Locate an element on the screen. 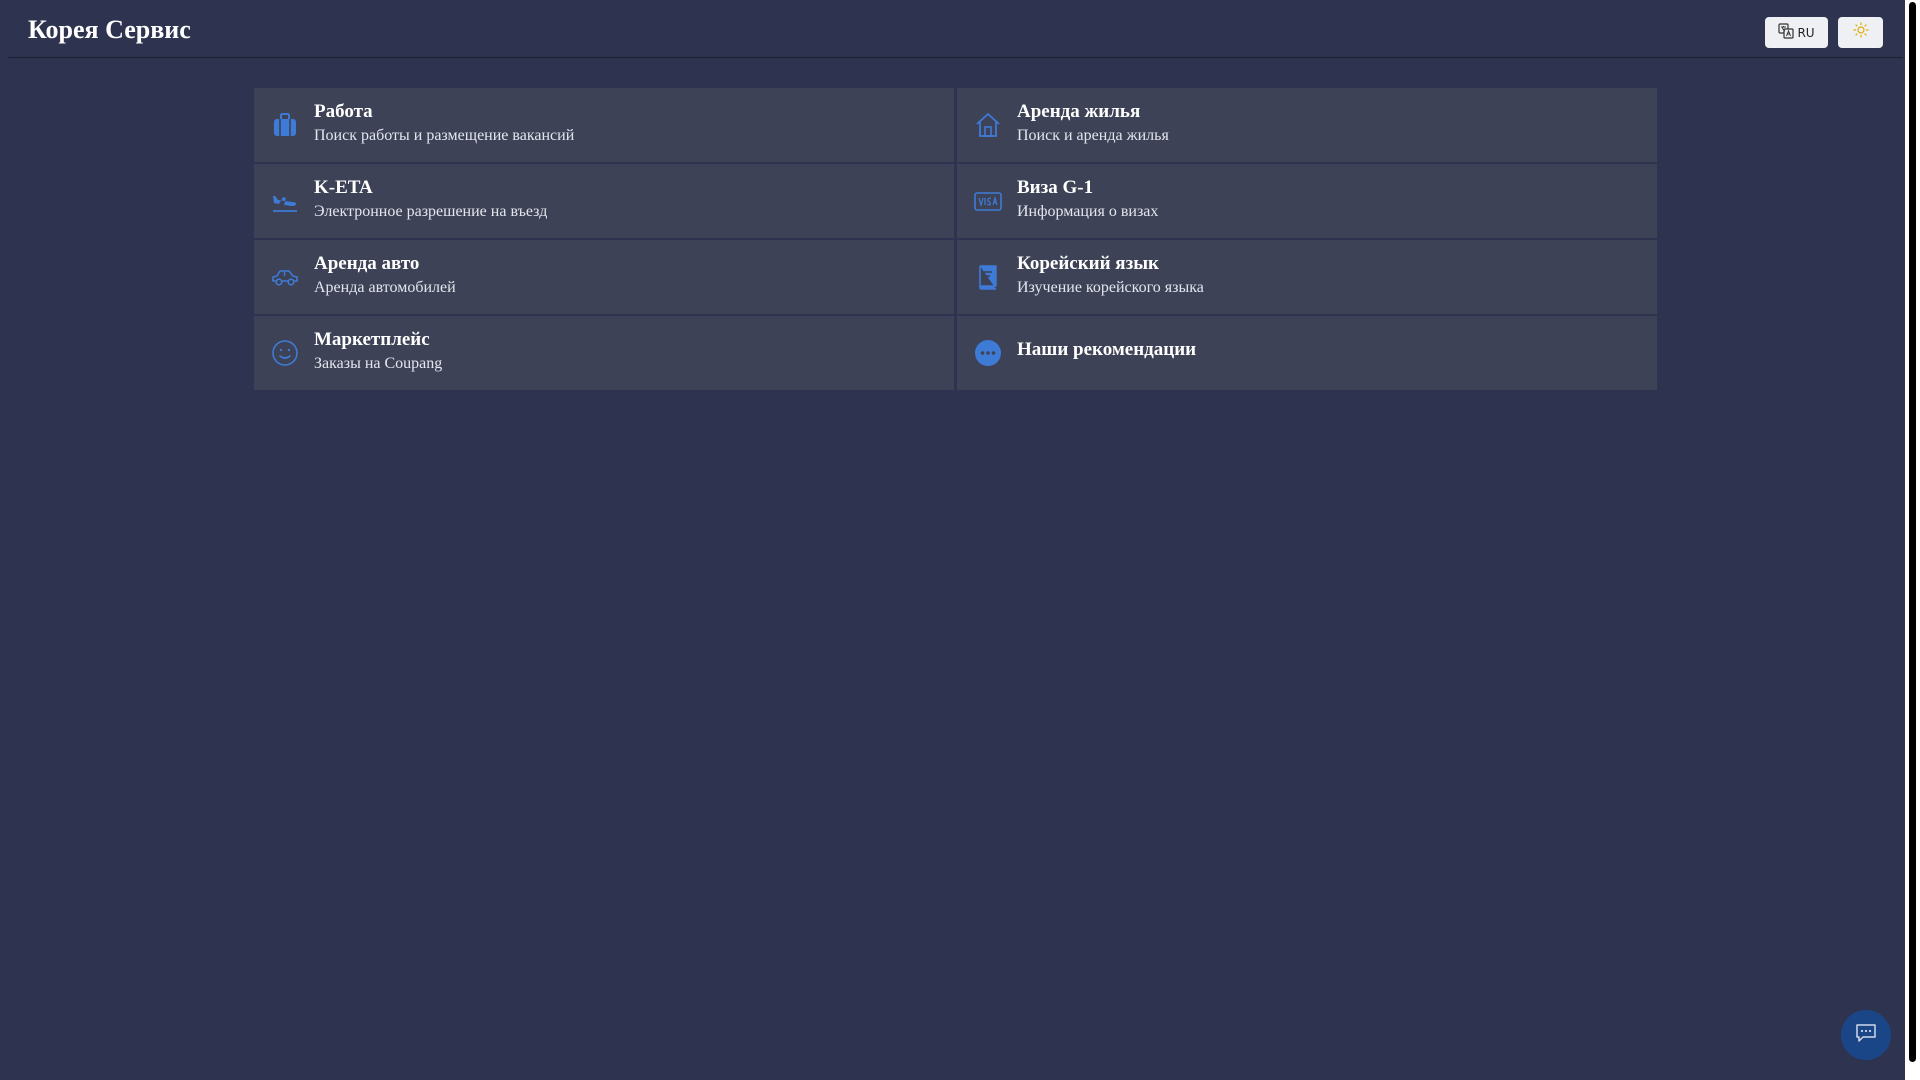 The width and height of the screenshot is (1920, 1080). scrollbar-thumb is located at coordinates (1912, 532).